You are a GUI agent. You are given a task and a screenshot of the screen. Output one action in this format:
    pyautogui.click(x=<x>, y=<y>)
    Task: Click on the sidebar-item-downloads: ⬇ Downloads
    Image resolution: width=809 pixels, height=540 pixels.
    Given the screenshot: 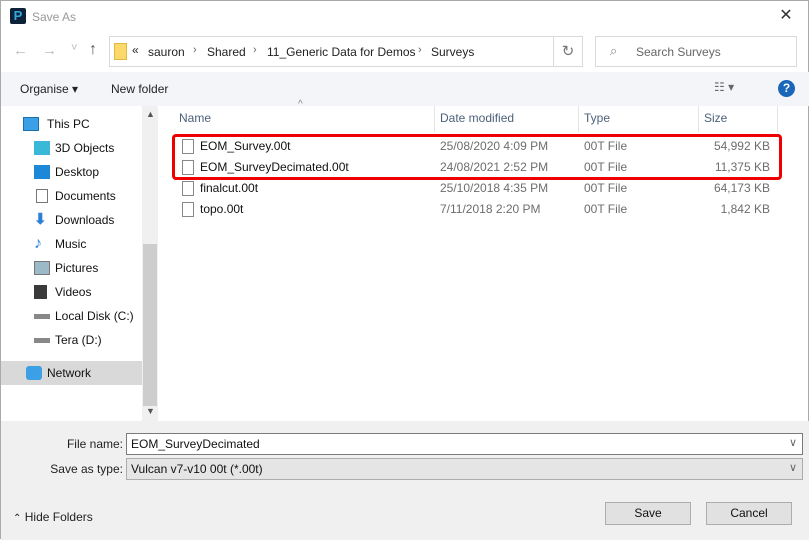 What is the action you would take?
    pyautogui.click(x=71, y=220)
    